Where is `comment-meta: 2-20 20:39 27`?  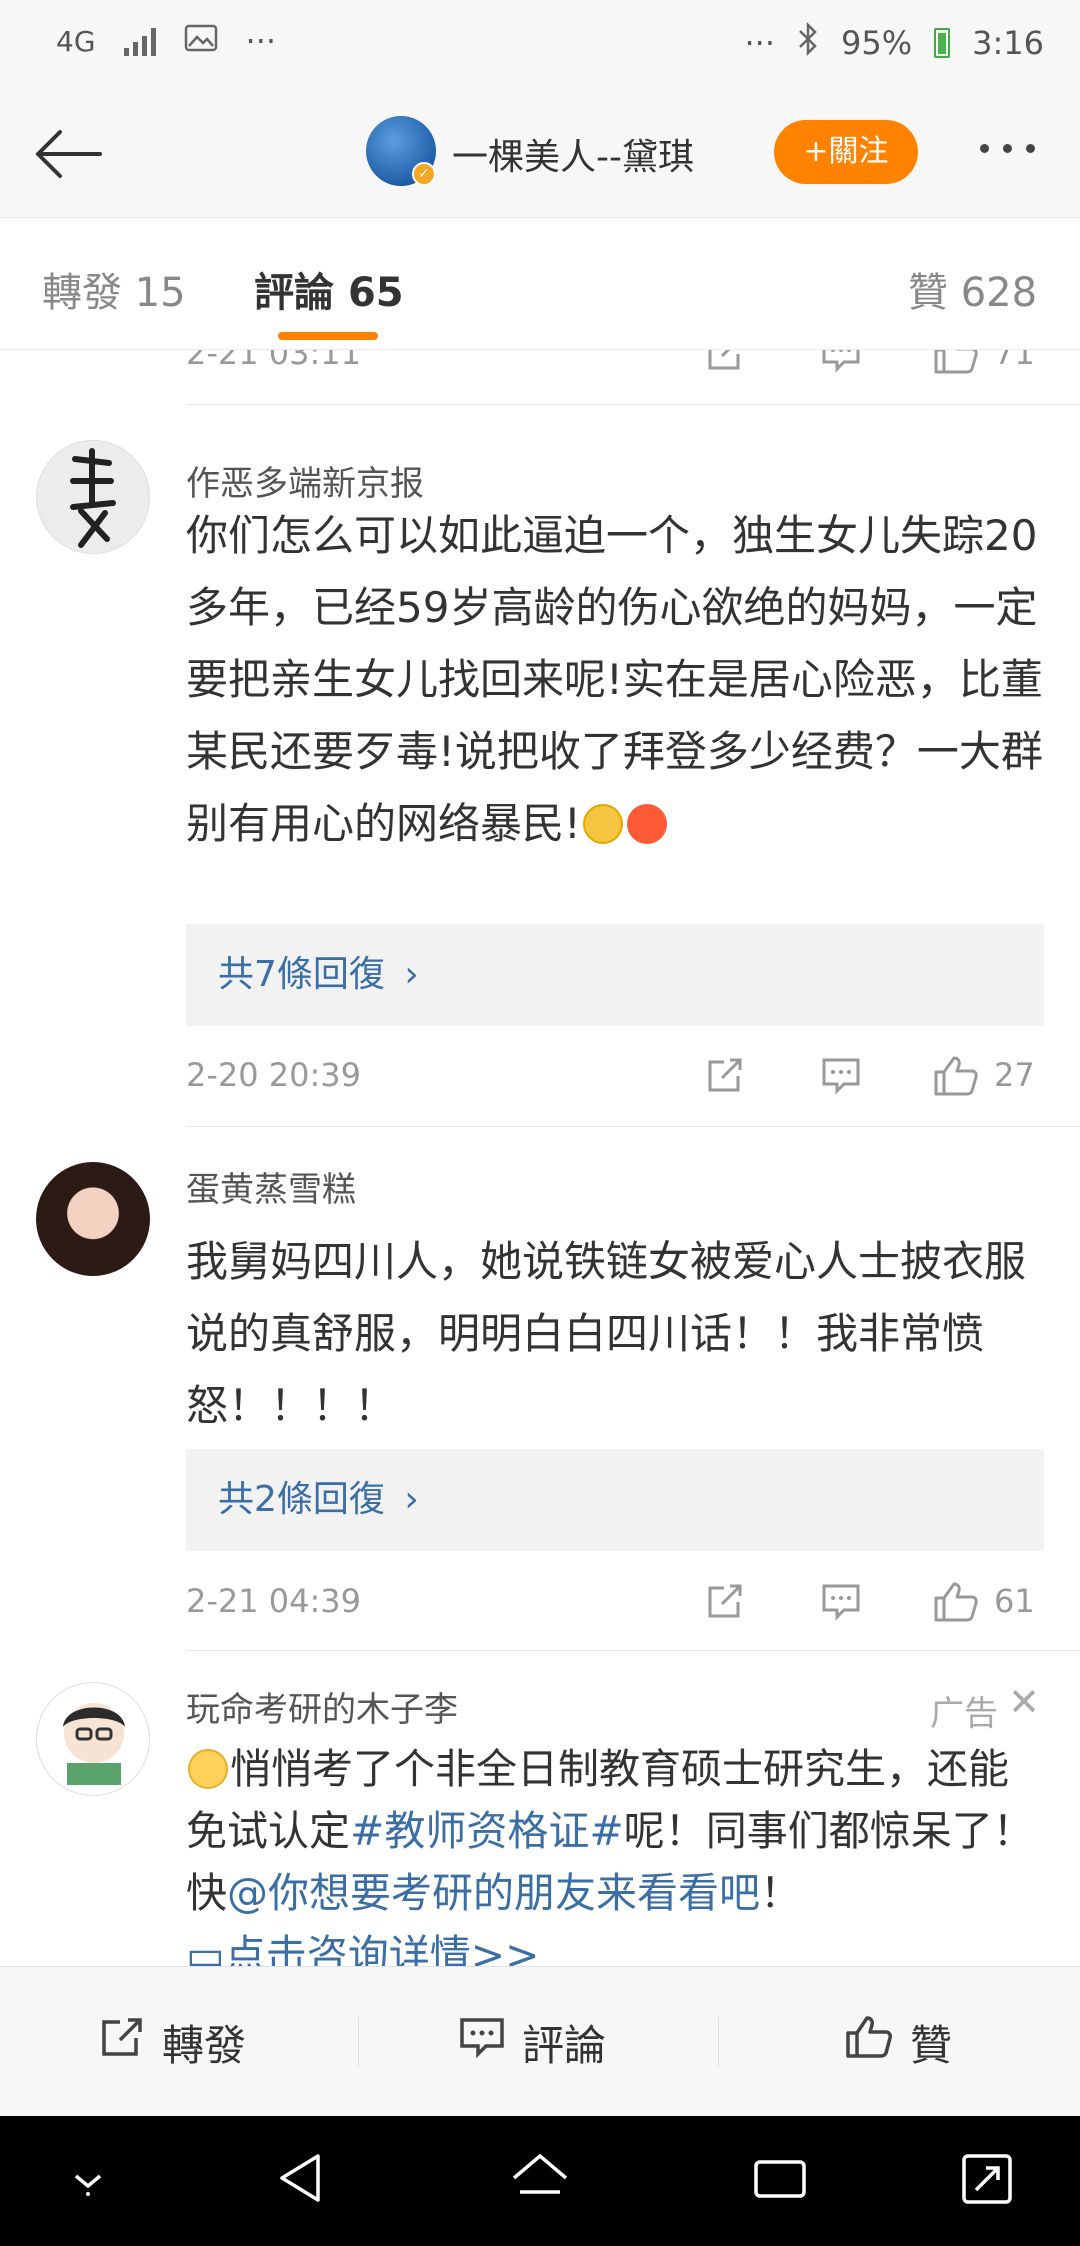 comment-meta: 2-20 20:39 27 is located at coordinates (615, 1077).